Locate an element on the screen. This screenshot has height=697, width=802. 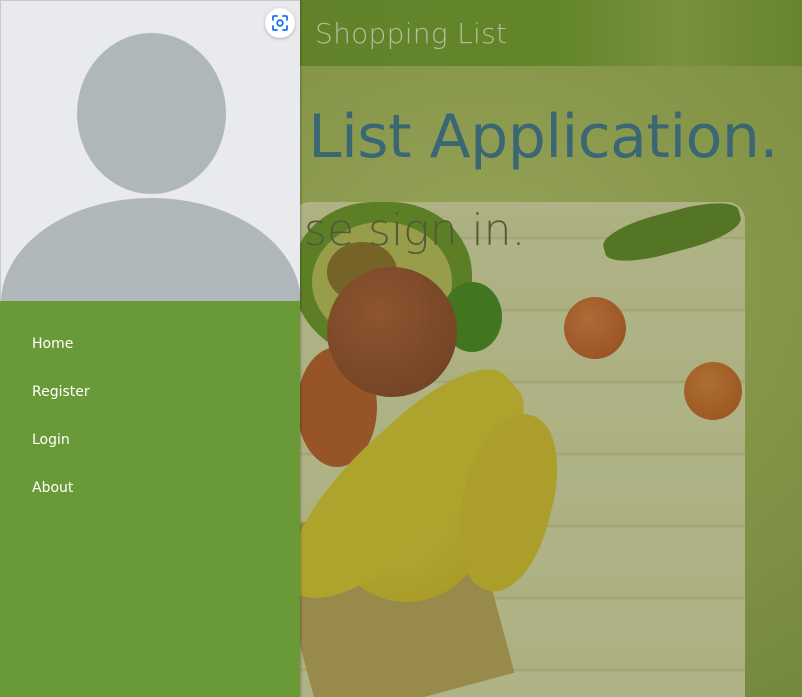
lens-scan-button is located at coordinates (280, 23).